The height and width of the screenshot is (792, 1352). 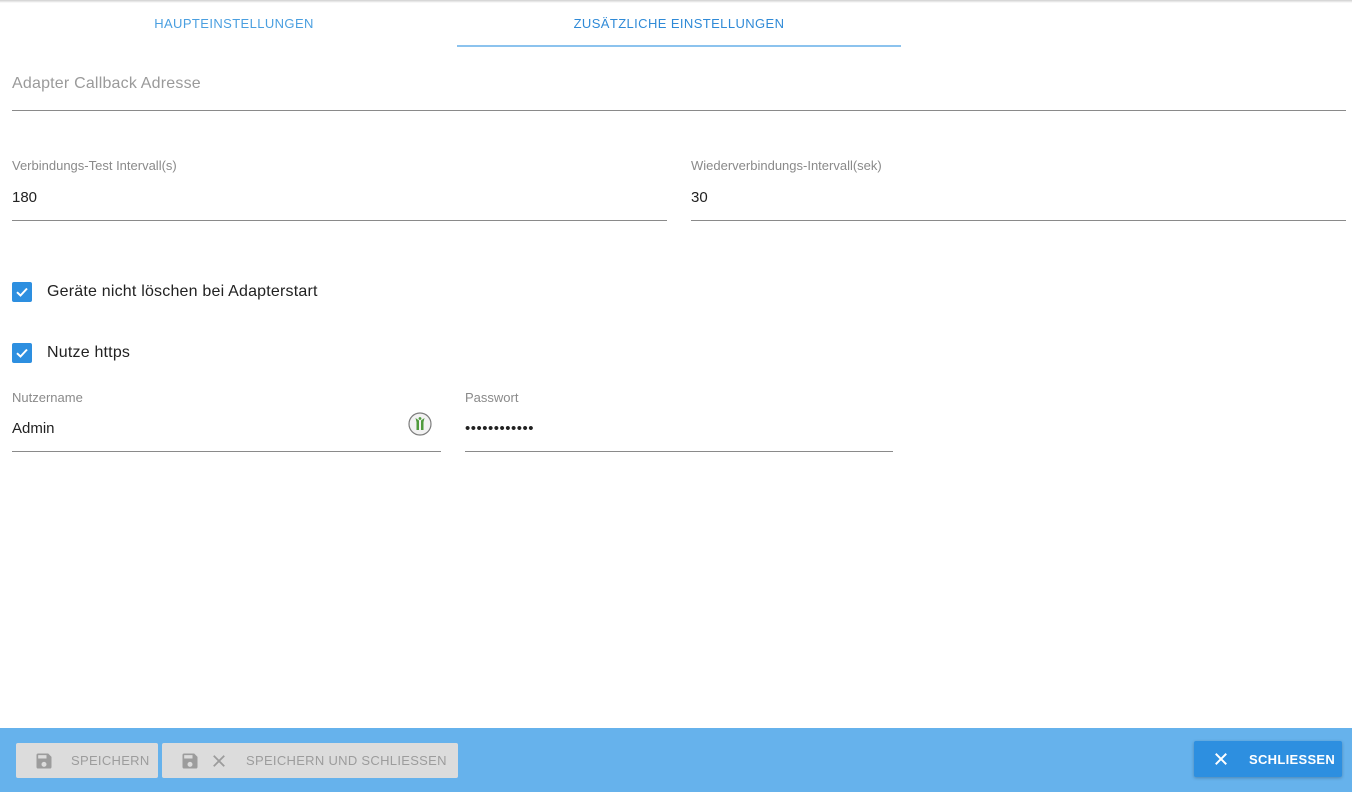 I want to click on save-button: SPEICHERN, so click(x=87, y=760).